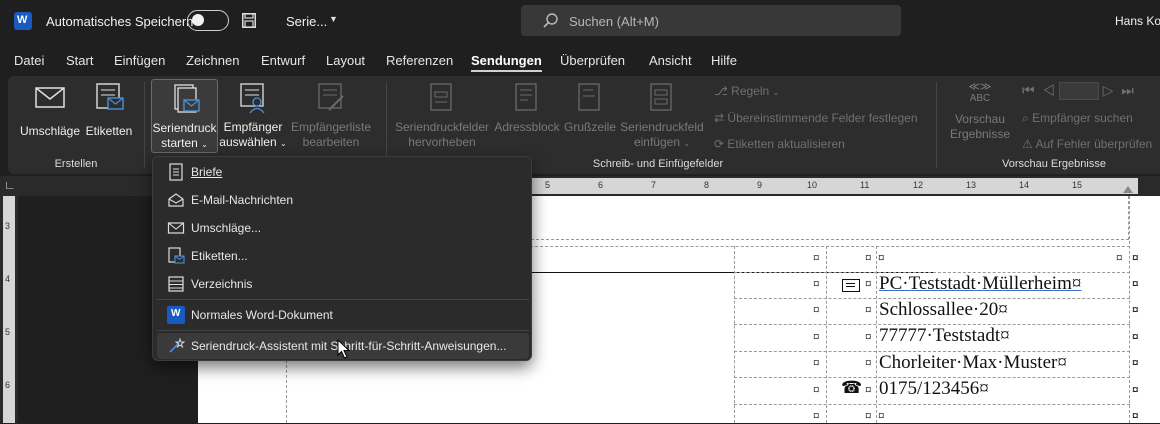 The height and width of the screenshot is (424, 1160). Describe the element at coordinates (932, 404) in the screenshot. I see `table-row-line` at that location.